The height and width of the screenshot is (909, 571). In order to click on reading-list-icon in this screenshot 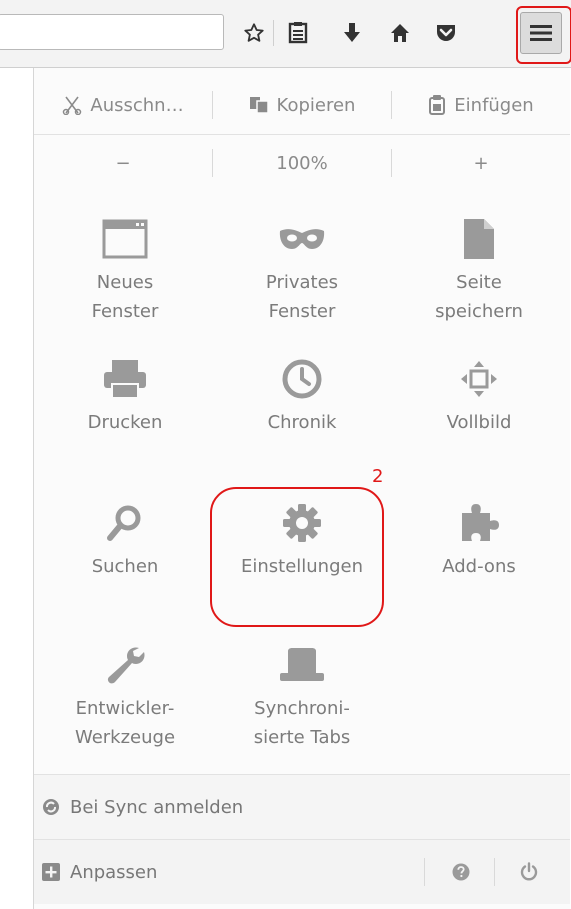, I will do `click(298, 33)`.